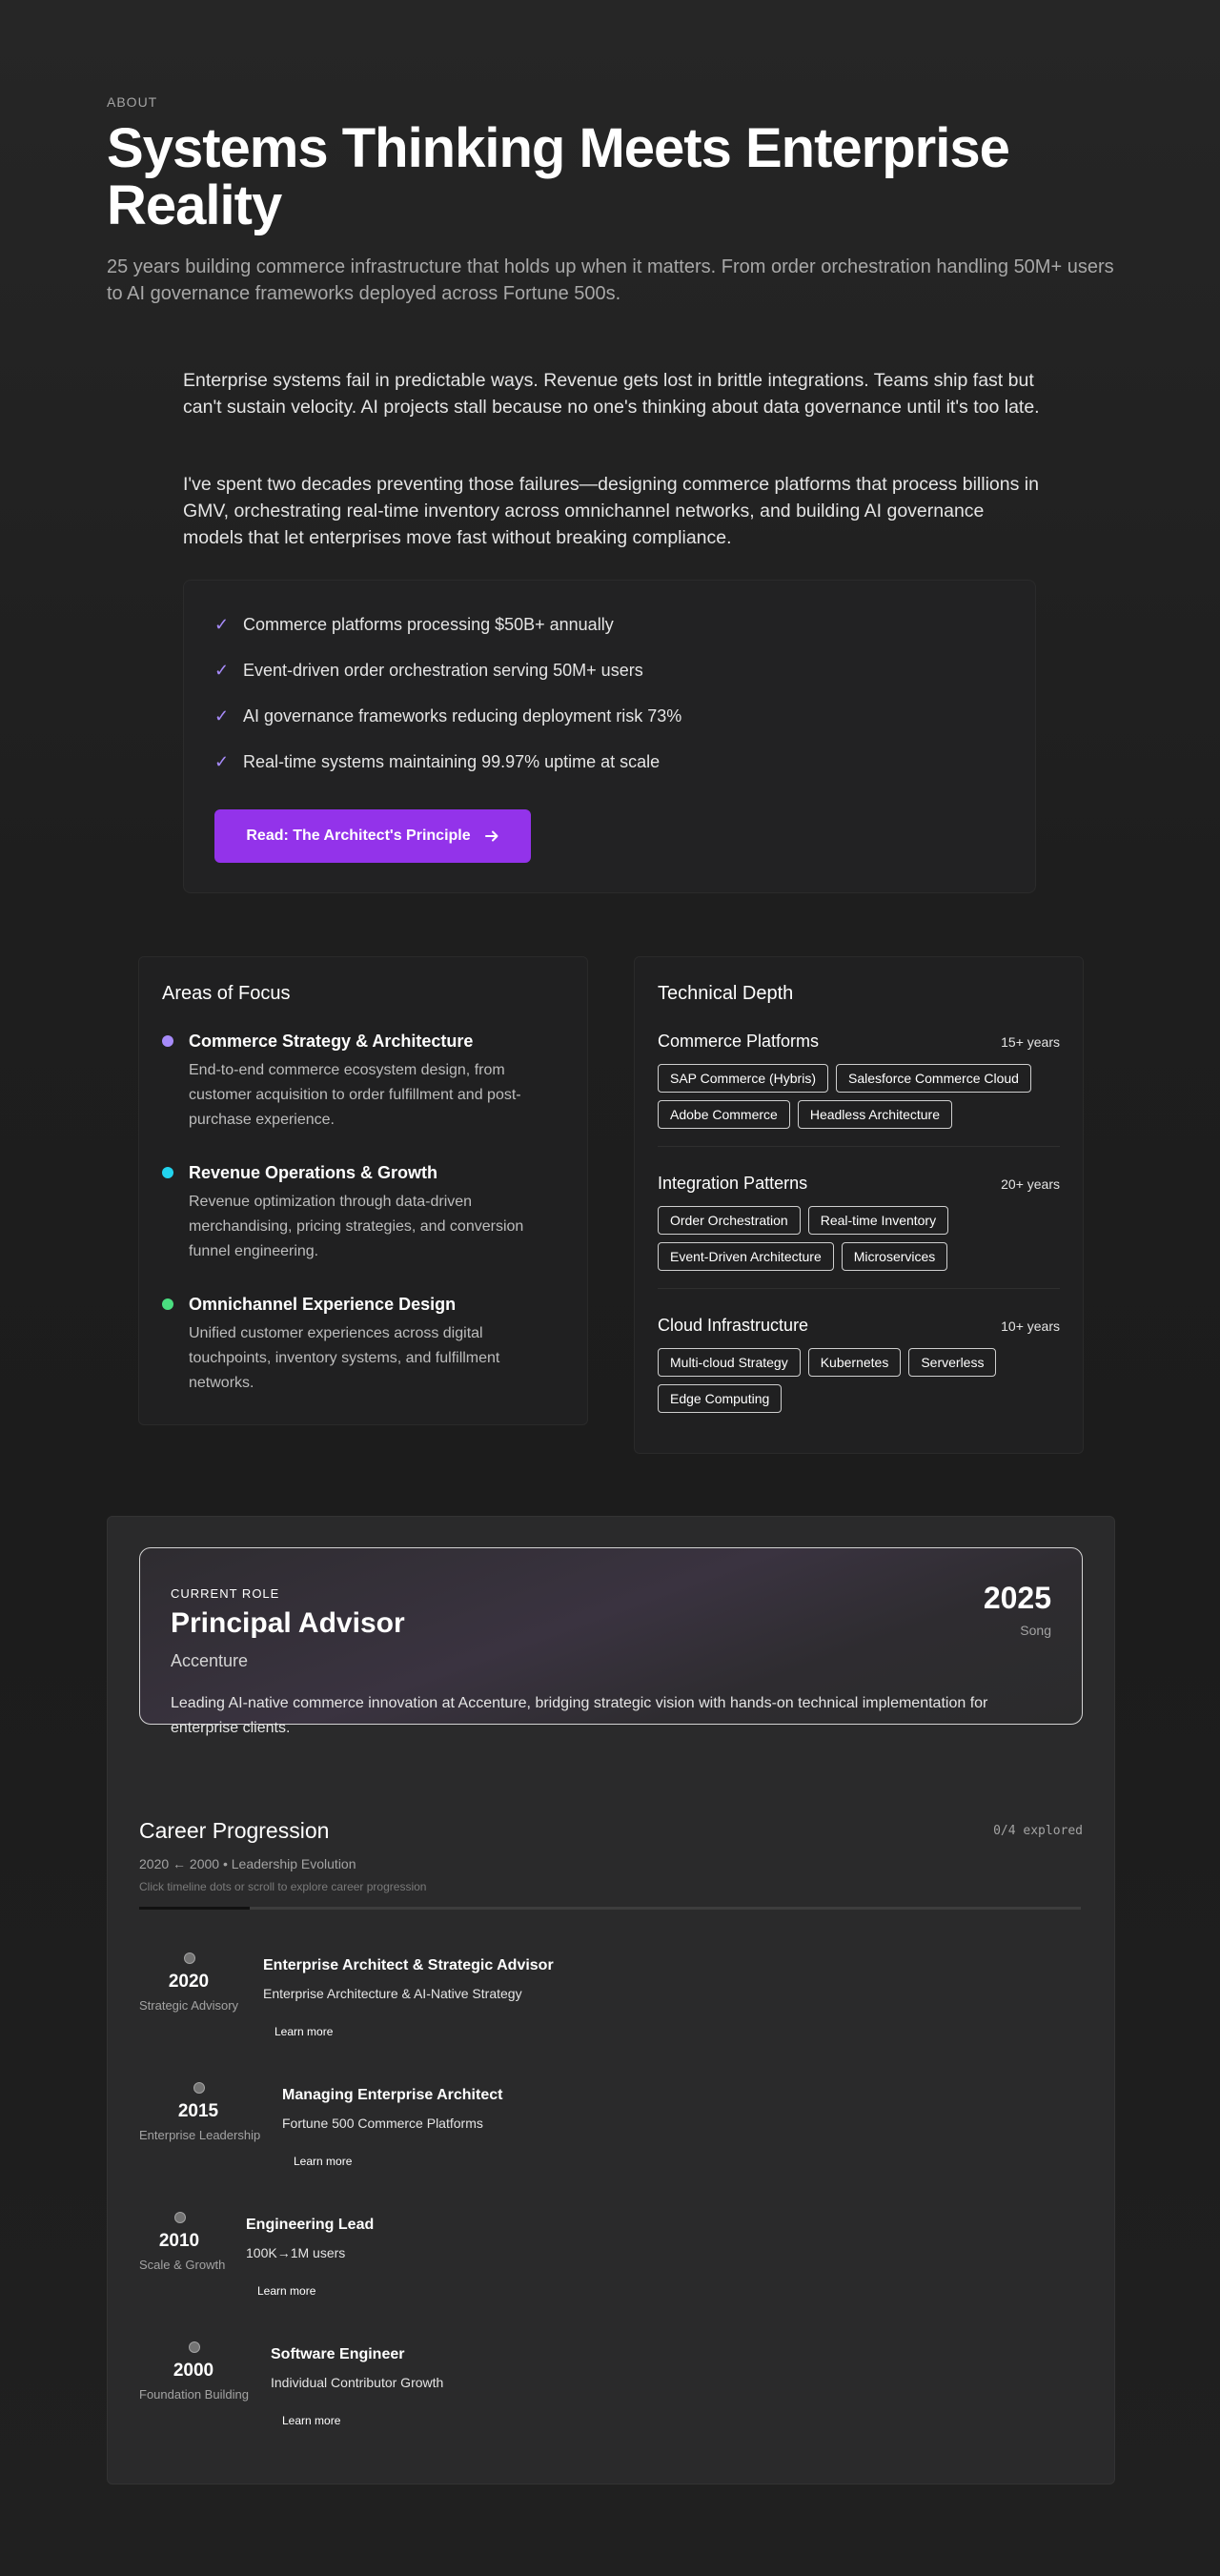 The image size is (1220, 2576). What do you see at coordinates (730, 1220) in the screenshot?
I see `tag: Order Orchestration` at bounding box center [730, 1220].